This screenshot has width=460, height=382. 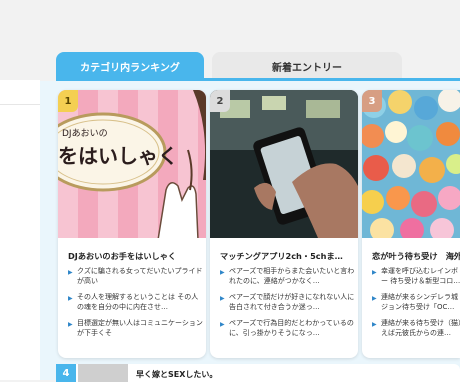 I want to click on ranking-row-4: 4 早く嫁とSEXしたい。, so click(x=258, y=373).